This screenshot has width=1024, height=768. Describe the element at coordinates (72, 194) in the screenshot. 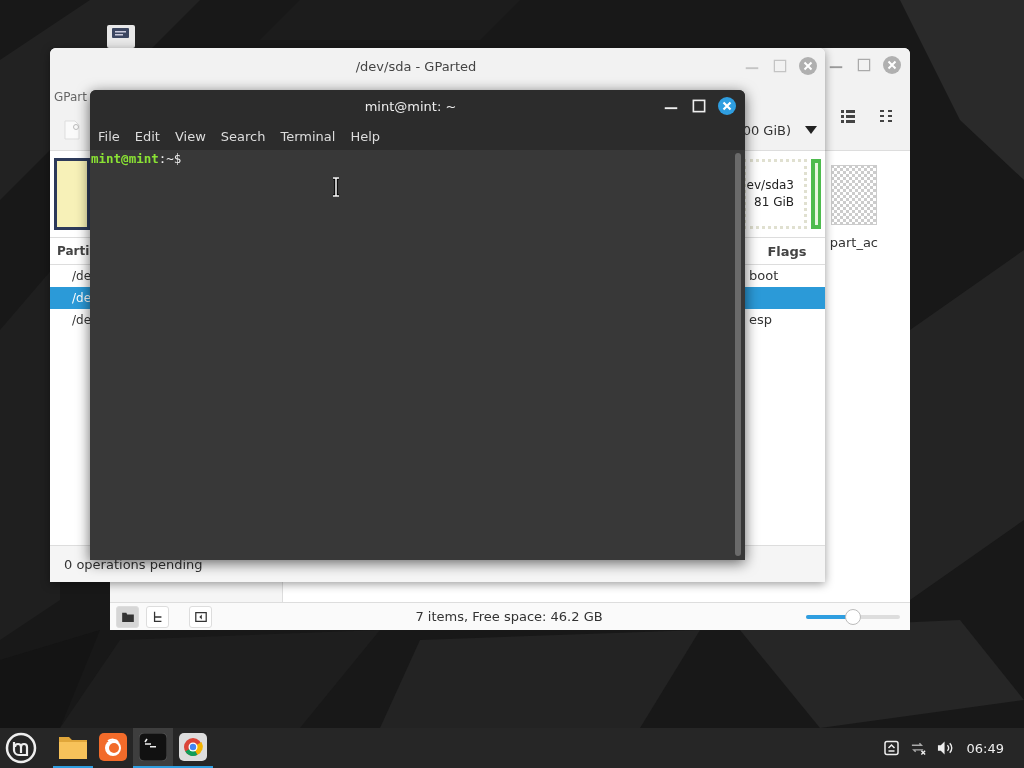

I see `partition-block` at that location.